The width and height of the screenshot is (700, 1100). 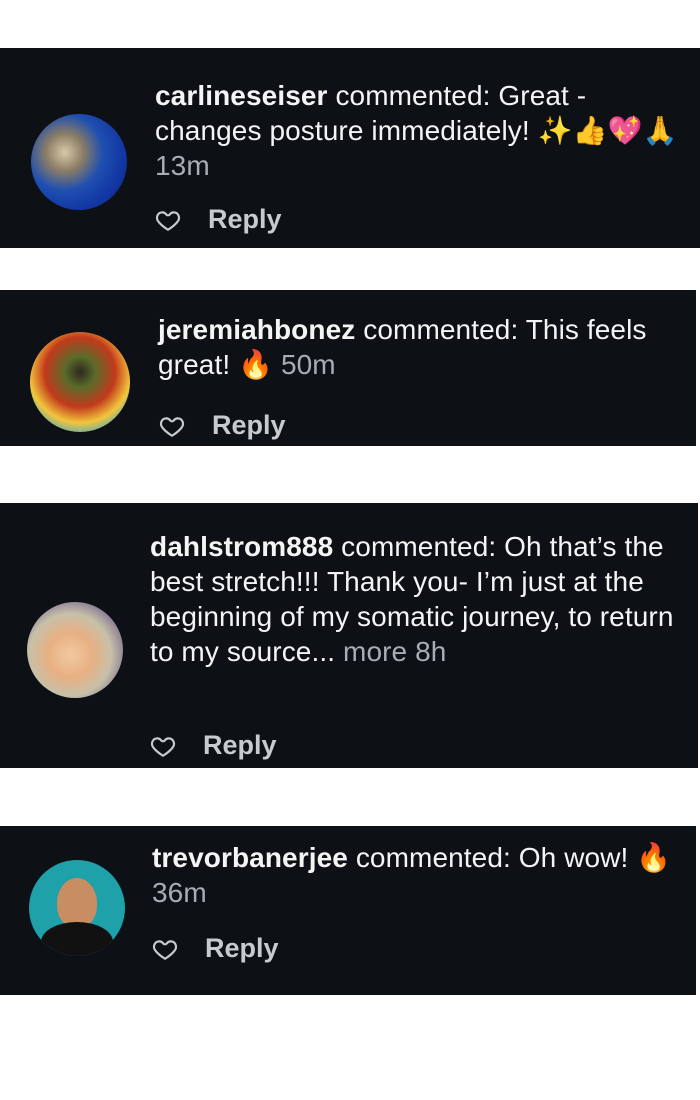 I want to click on username: carlineseiser, so click(x=241, y=95).